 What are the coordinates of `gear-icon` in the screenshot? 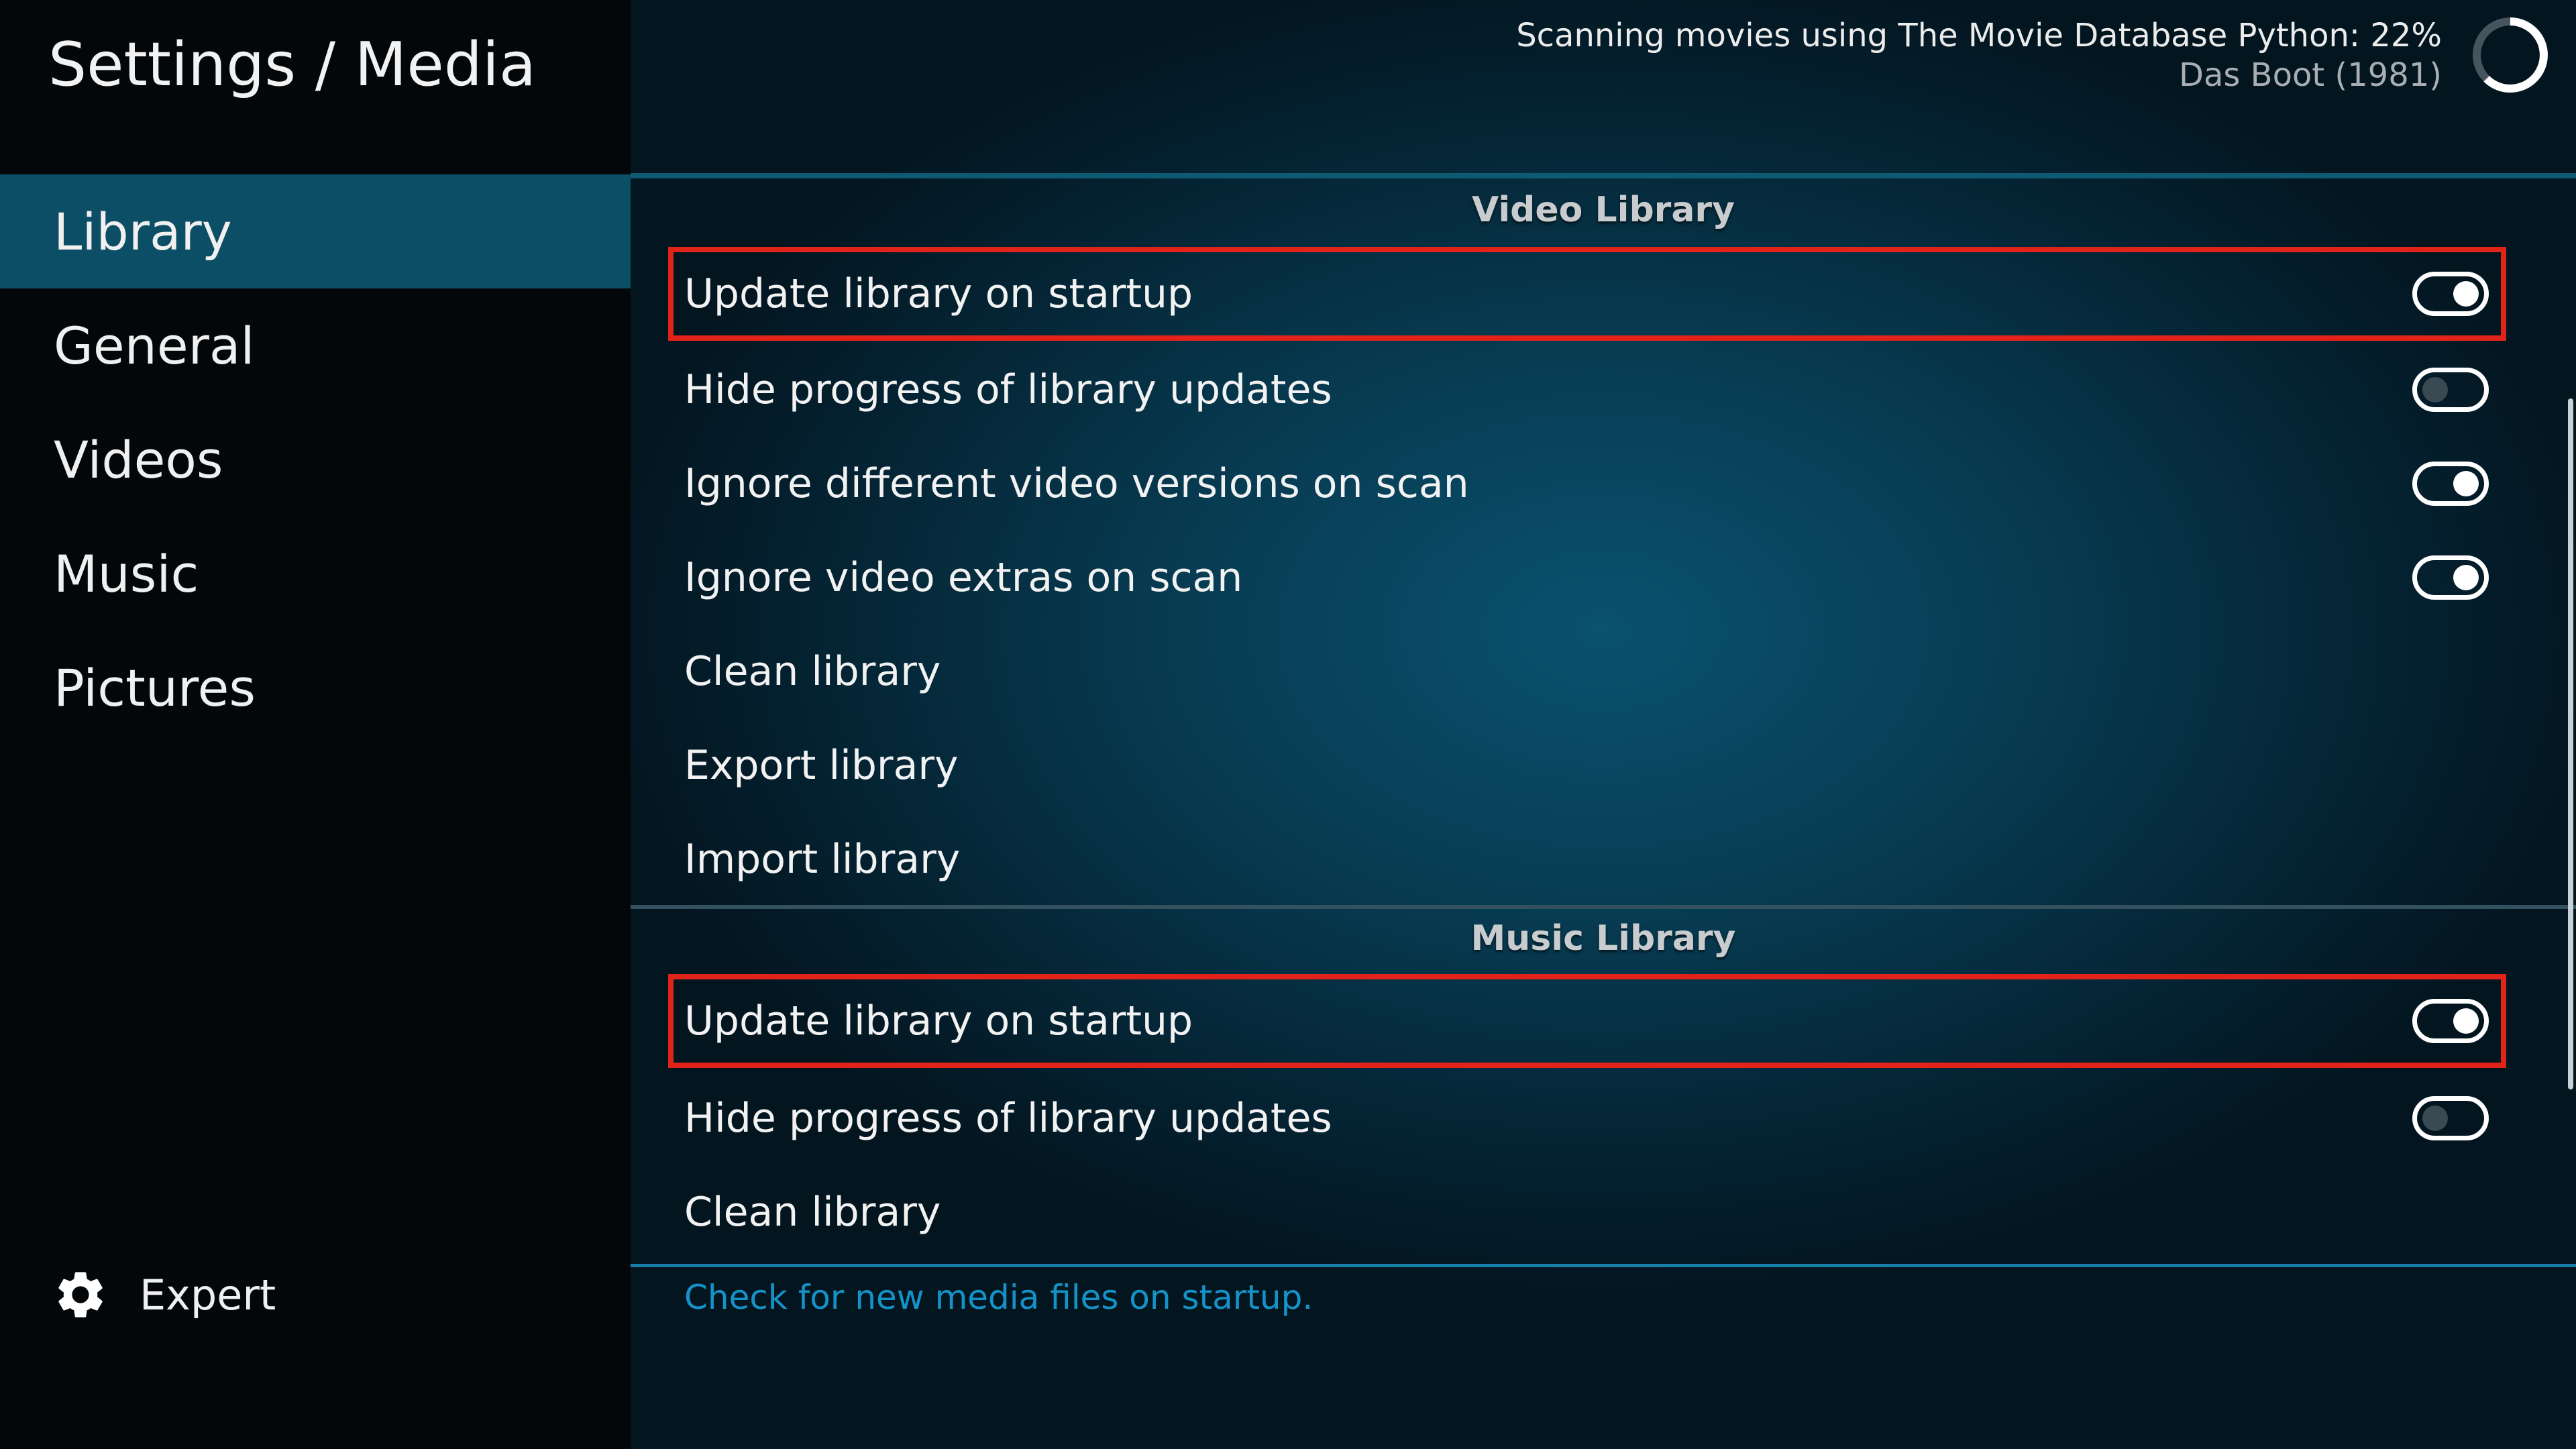 It's located at (80, 1295).